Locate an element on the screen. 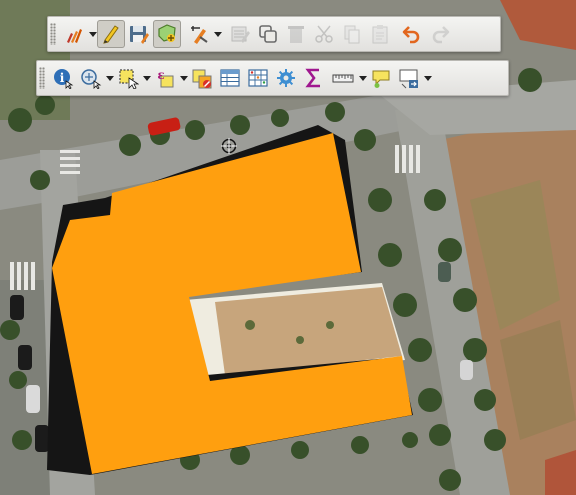 Image resolution: width=576 pixels, height=495 pixels. undo-icon is located at coordinates (411, 35).